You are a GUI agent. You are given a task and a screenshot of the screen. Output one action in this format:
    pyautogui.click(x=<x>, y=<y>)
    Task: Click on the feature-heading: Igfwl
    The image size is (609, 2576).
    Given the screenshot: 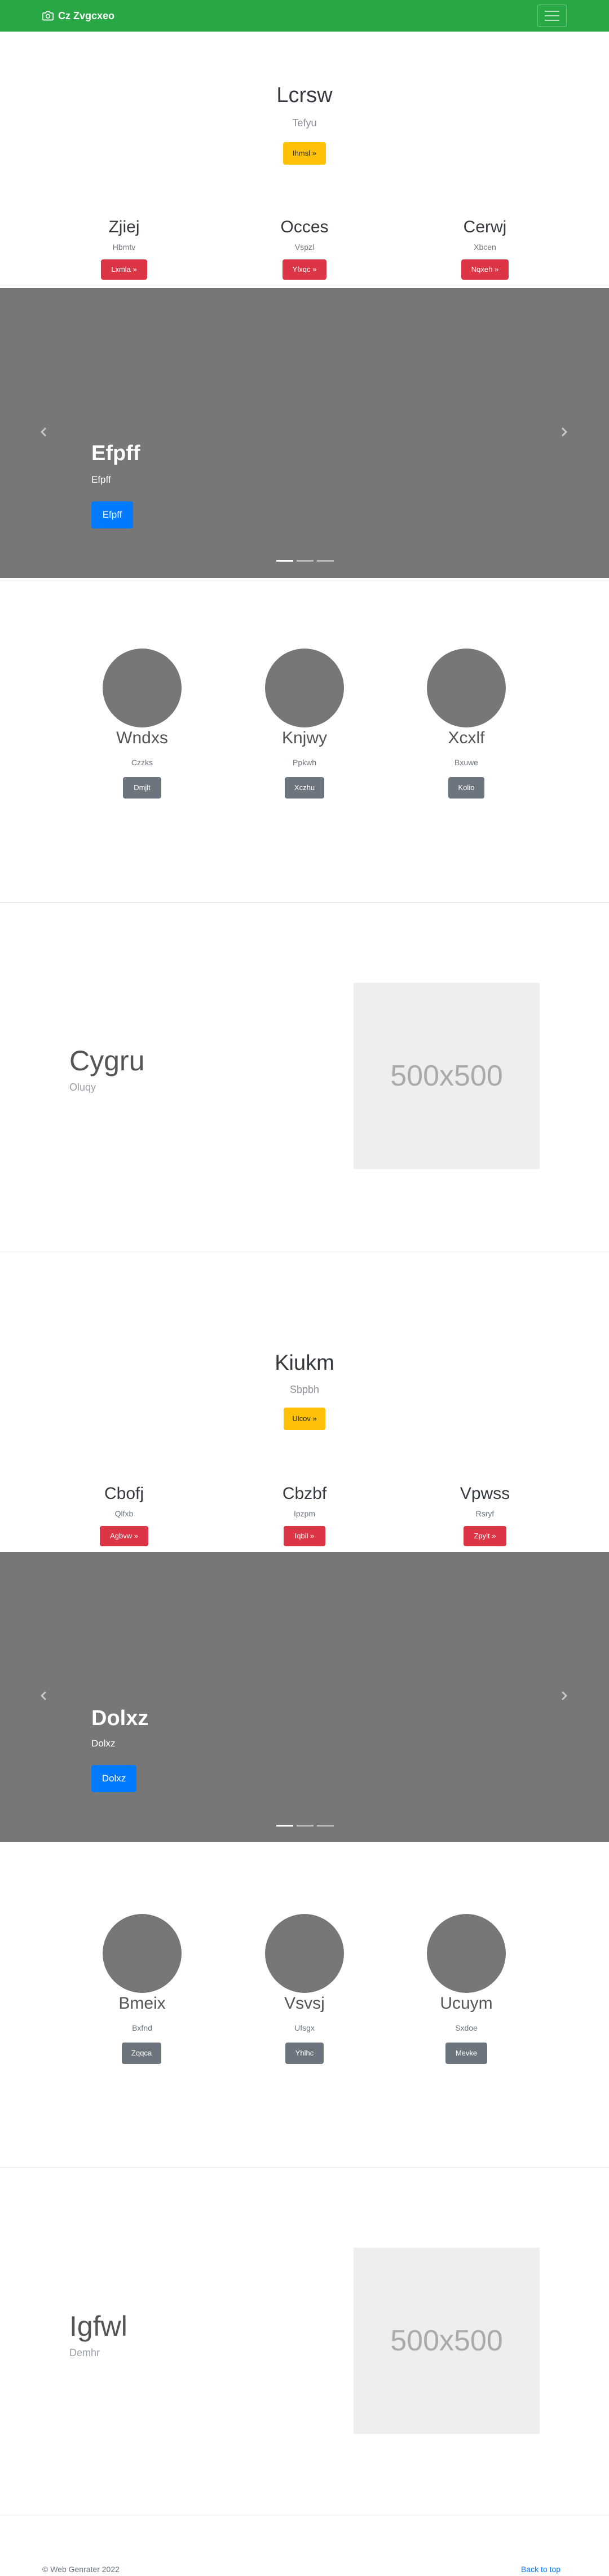 What is the action you would take?
    pyautogui.click(x=98, y=2326)
    